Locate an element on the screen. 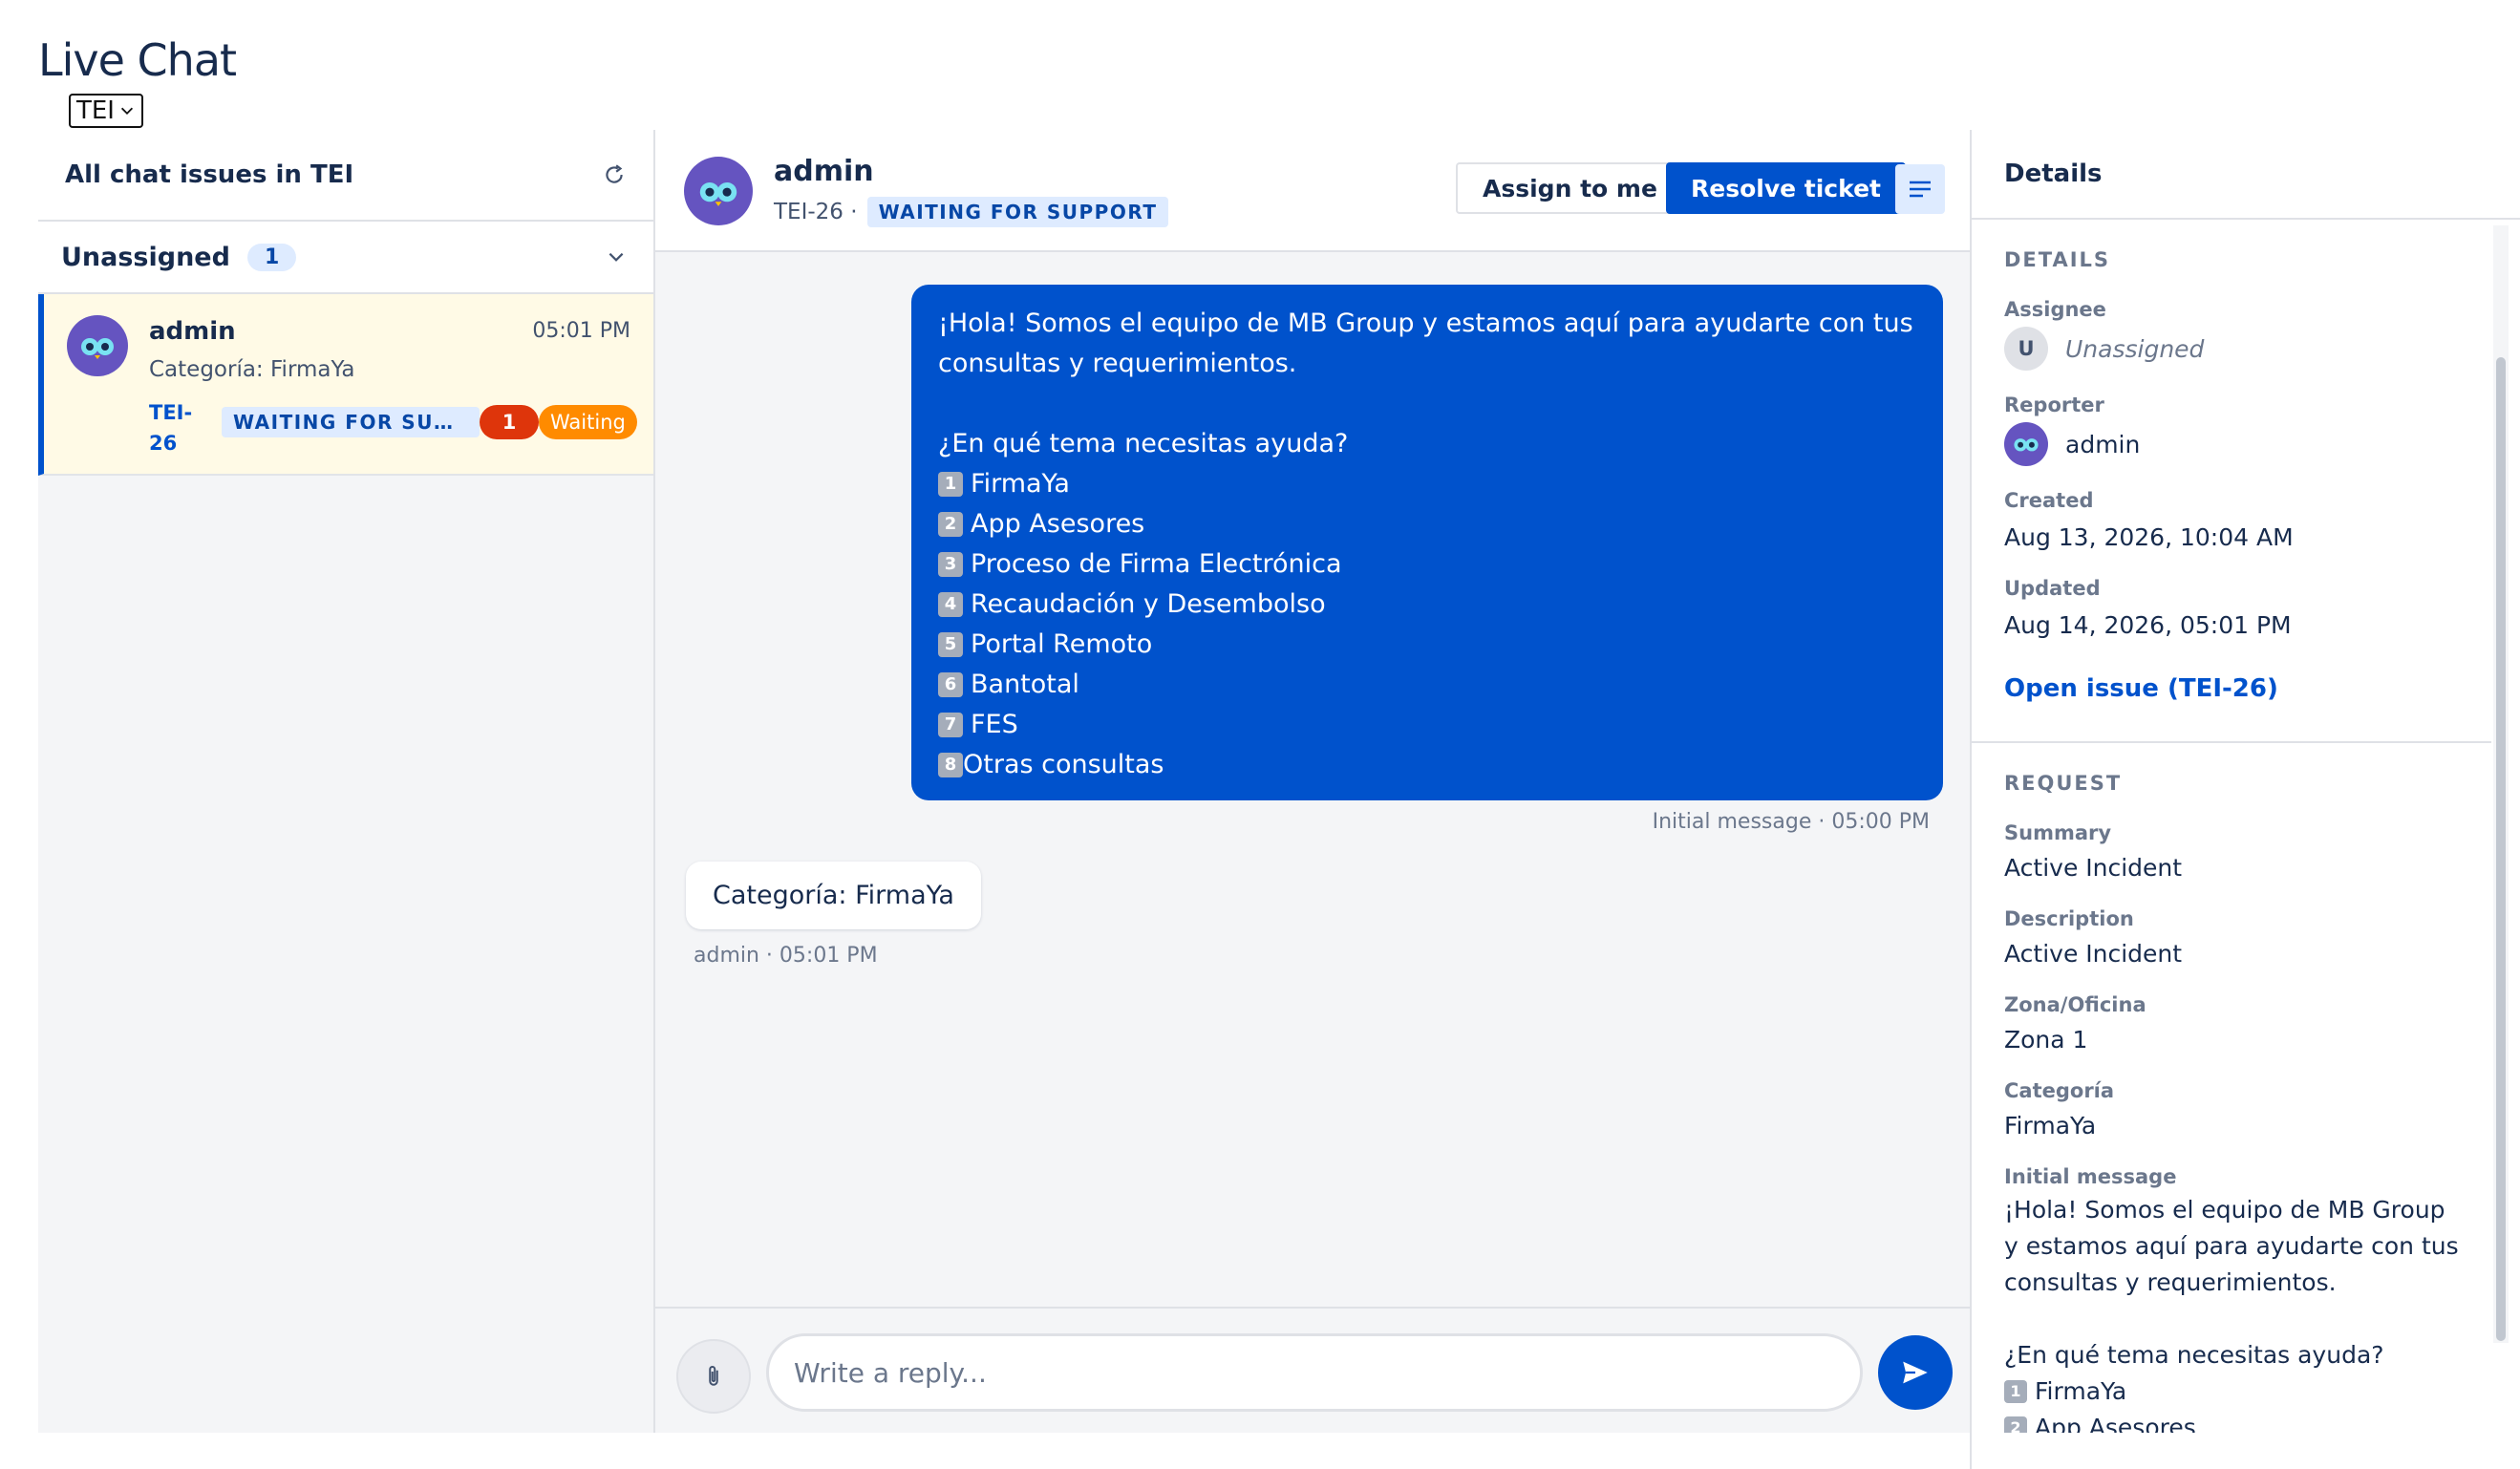 The image size is (2520, 1469). reporter-value: admin is located at coordinates (2103, 444).